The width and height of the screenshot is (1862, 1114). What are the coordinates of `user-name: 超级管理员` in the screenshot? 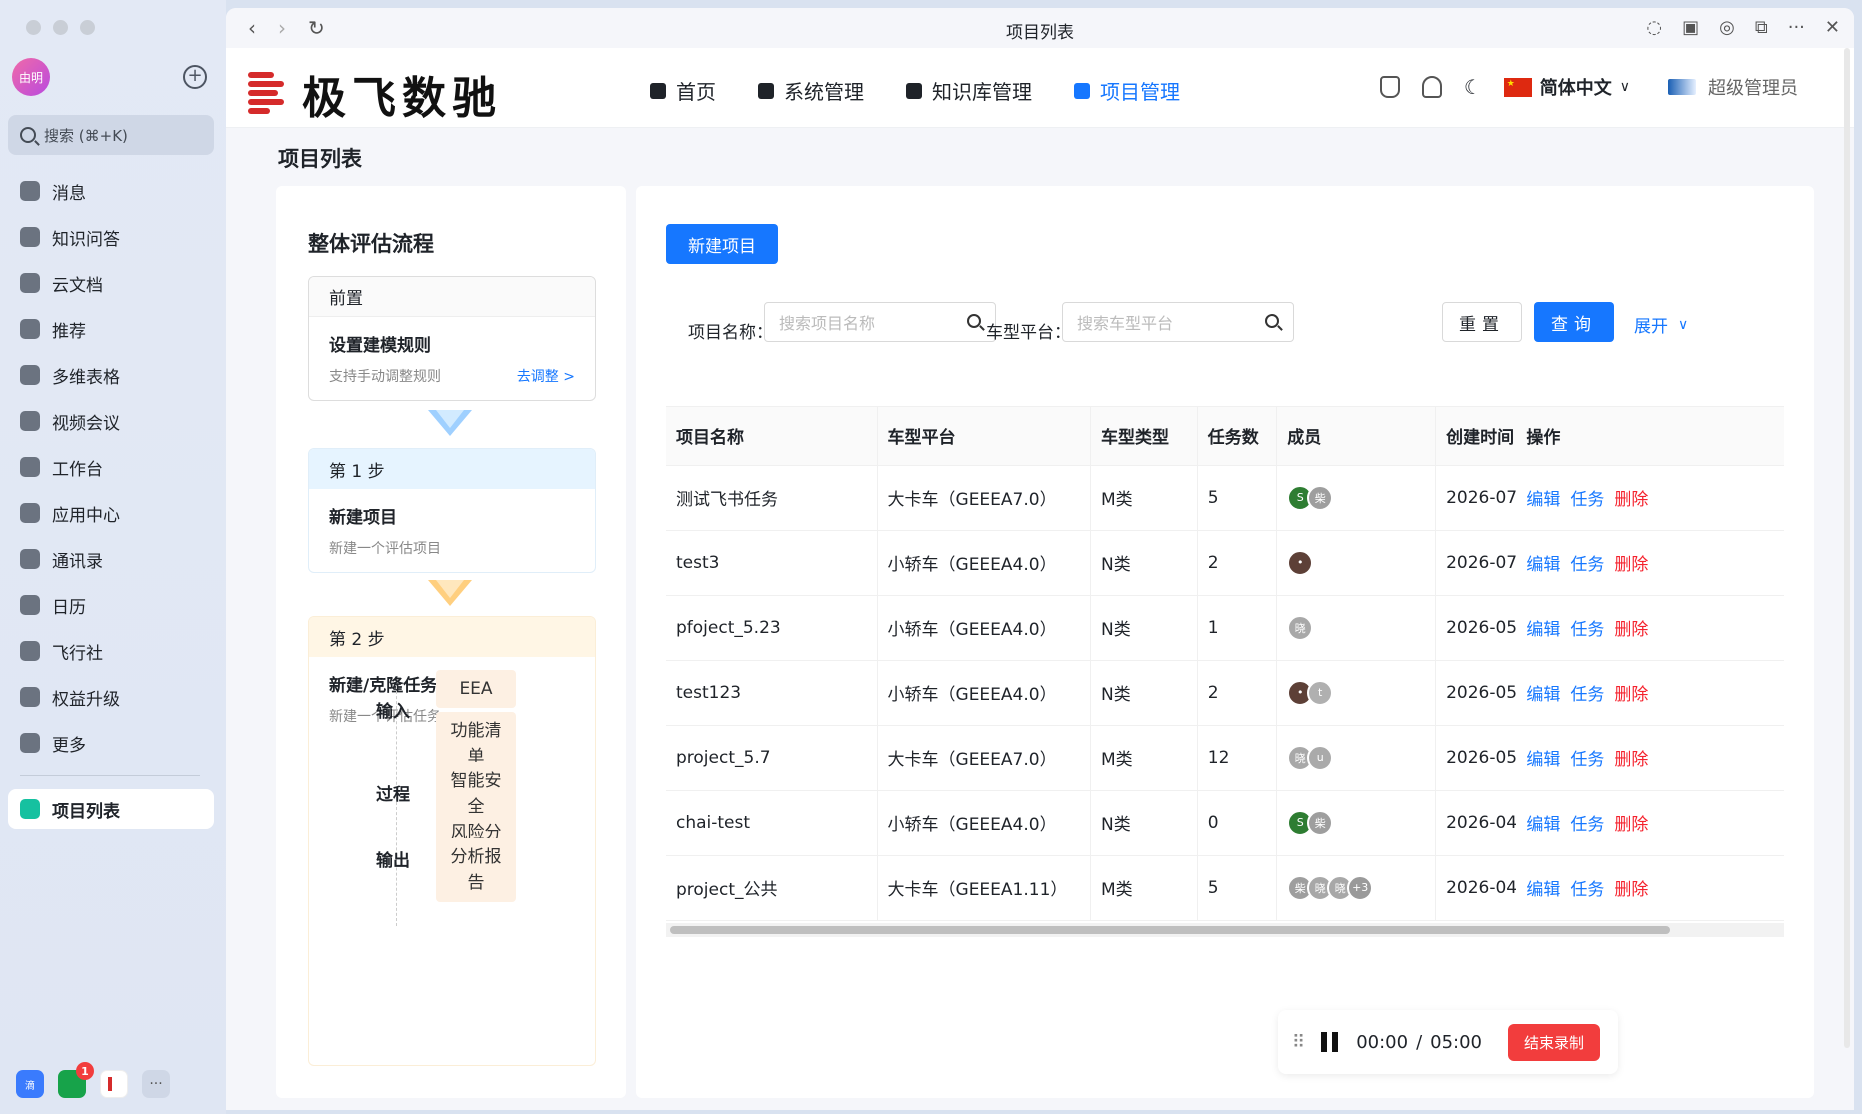 It's located at (1753, 88).